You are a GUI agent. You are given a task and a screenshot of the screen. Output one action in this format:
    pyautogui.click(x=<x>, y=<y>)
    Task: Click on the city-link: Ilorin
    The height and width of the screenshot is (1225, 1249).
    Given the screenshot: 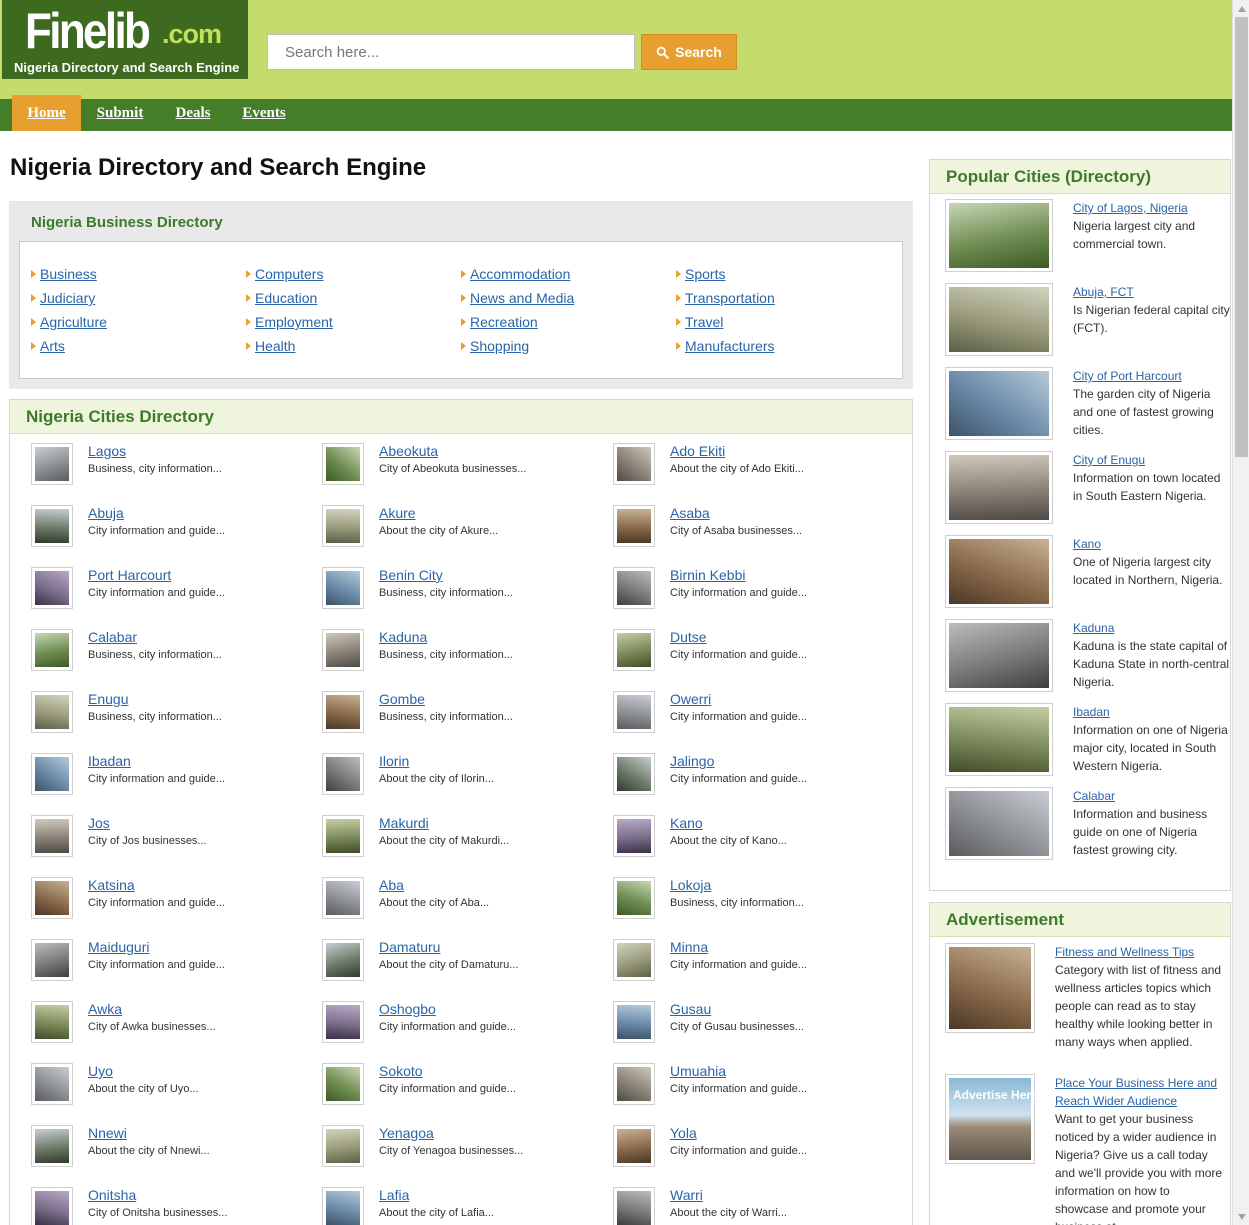 What is the action you would take?
    pyautogui.click(x=394, y=761)
    